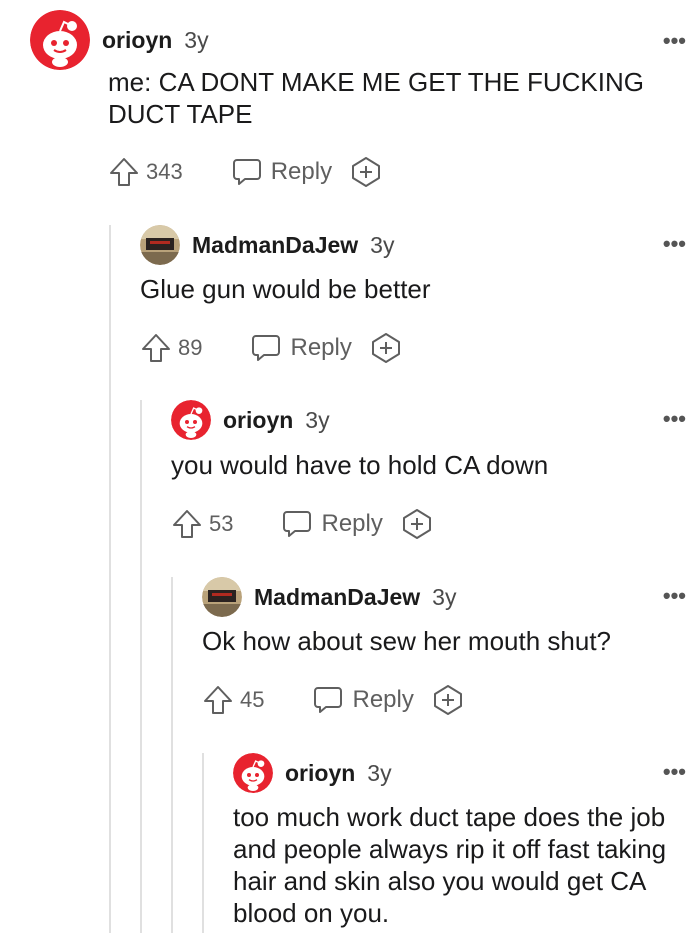 This screenshot has width=700, height=933. I want to click on comment-body: you would have to hold CA down, so click(360, 465).